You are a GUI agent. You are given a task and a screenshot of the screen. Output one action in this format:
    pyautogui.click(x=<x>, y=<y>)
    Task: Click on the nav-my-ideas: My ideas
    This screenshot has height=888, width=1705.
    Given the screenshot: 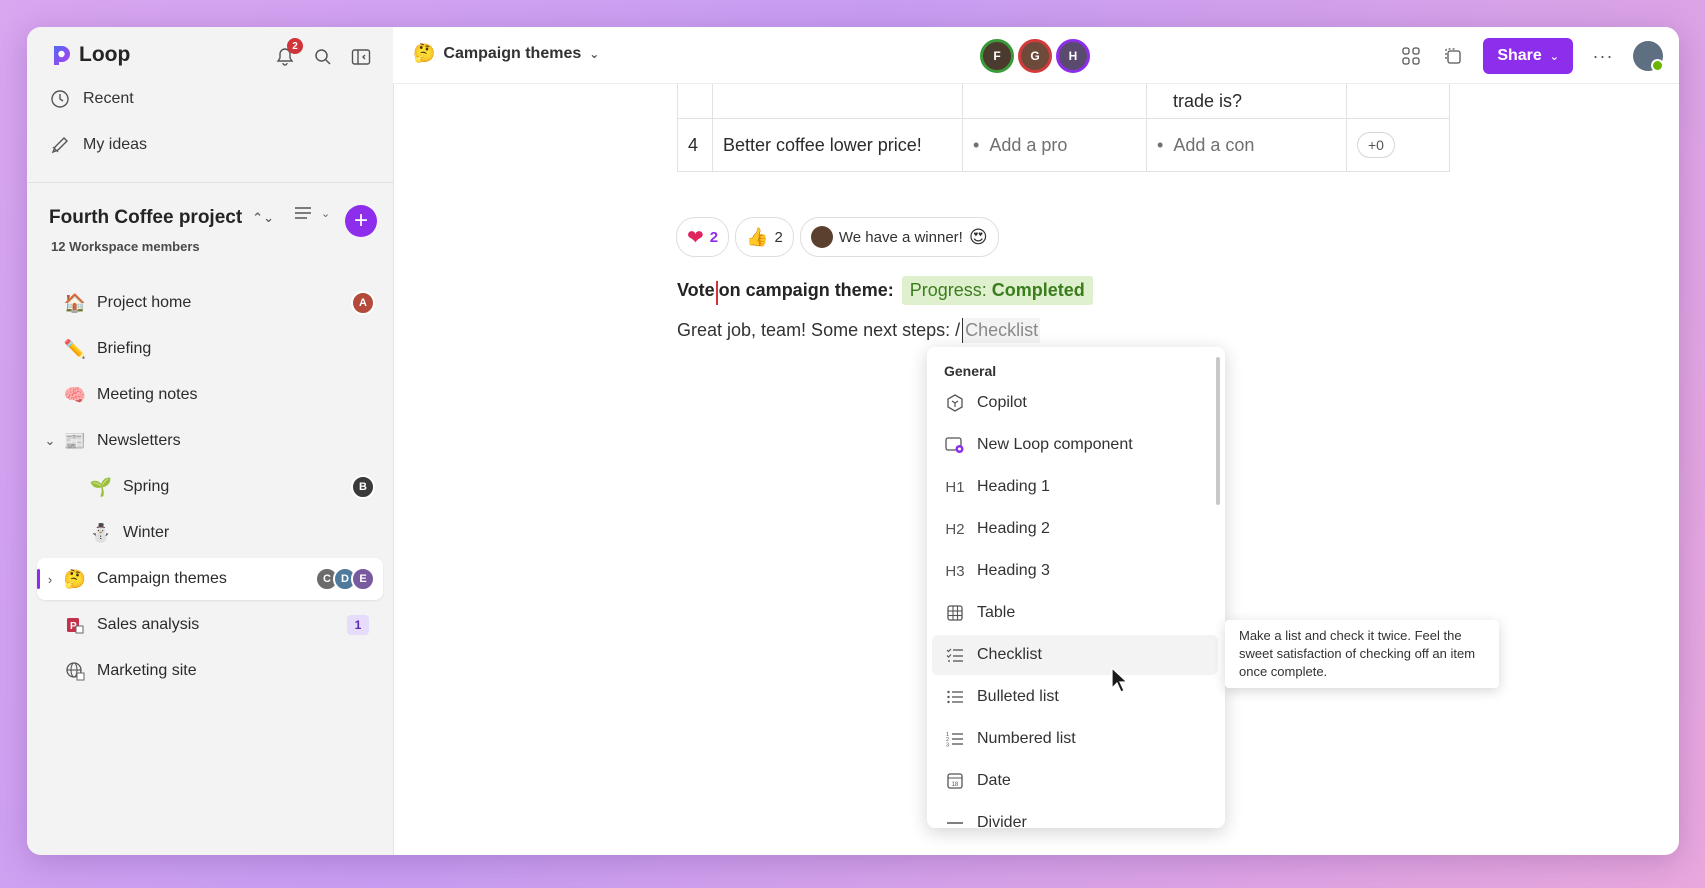 What is the action you would take?
    pyautogui.click(x=98, y=145)
    